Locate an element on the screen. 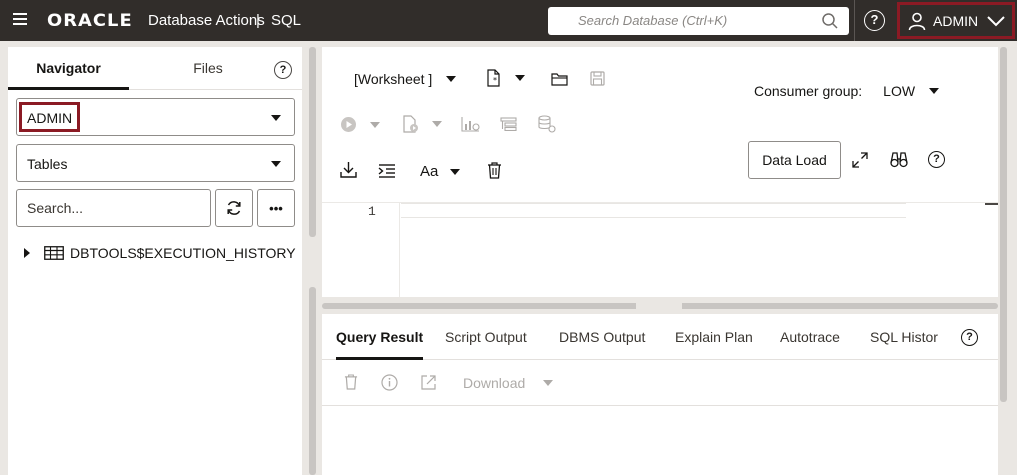  save-button is located at coordinates (597, 78).